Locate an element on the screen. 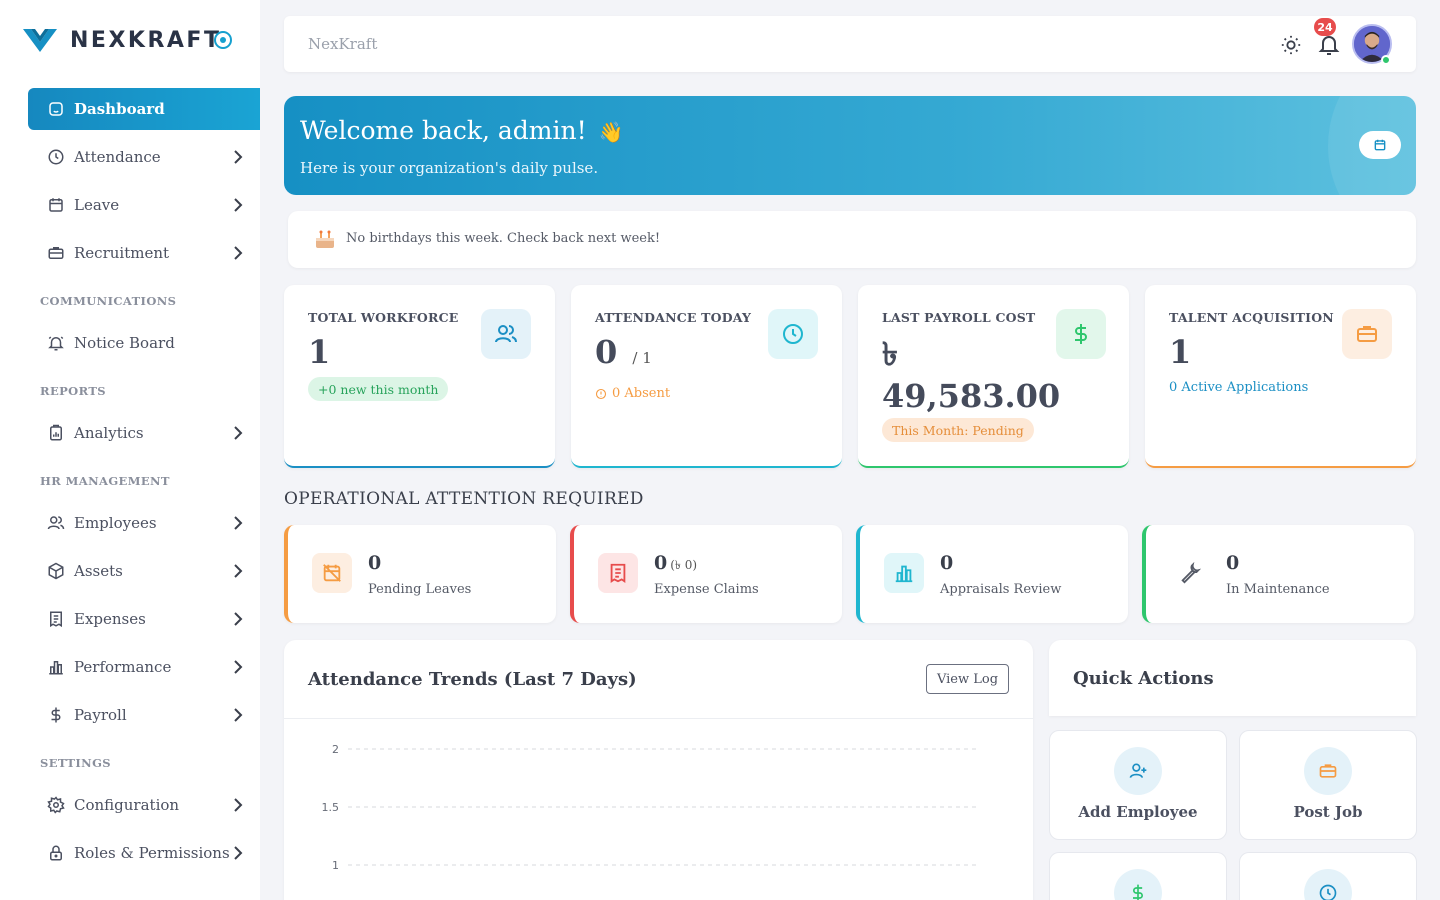 The width and height of the screenshot is (1440, 900). pending-leaves-label: Pending Leaves is located at coordinates (420, 589).